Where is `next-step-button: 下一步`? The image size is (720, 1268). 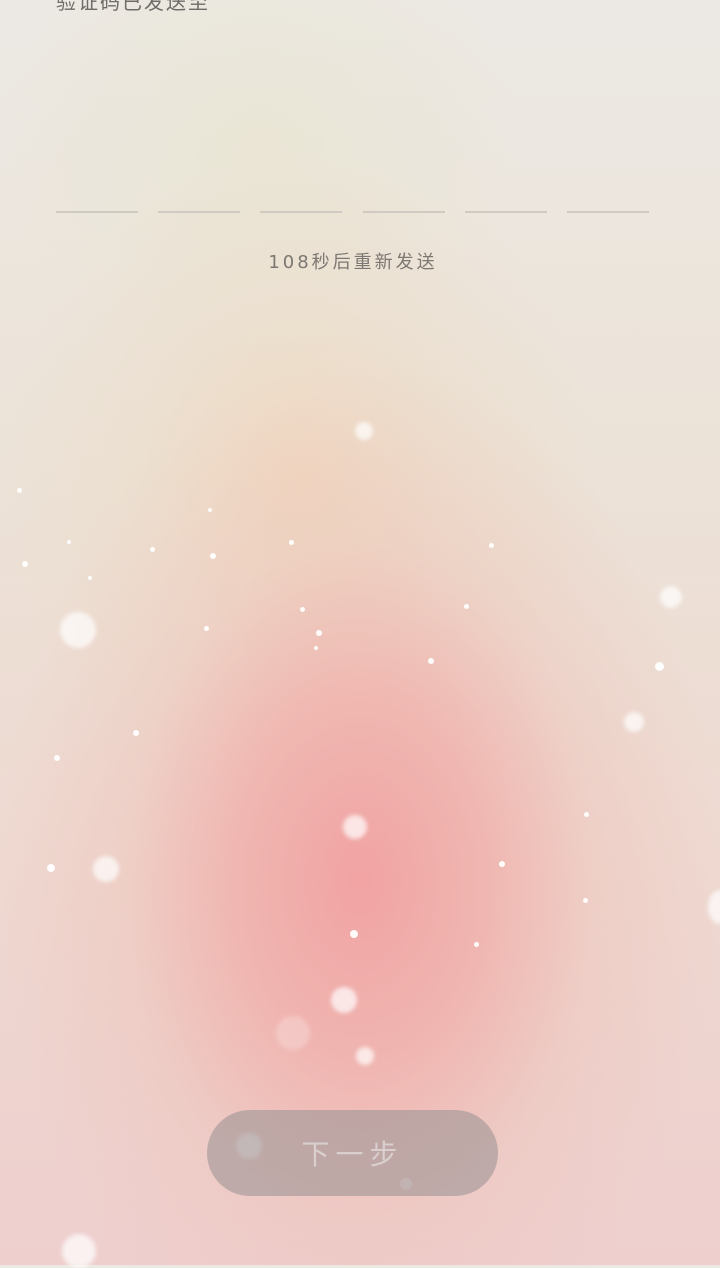 next-step-button: 下一步 is located at coordinates (352, 1153).